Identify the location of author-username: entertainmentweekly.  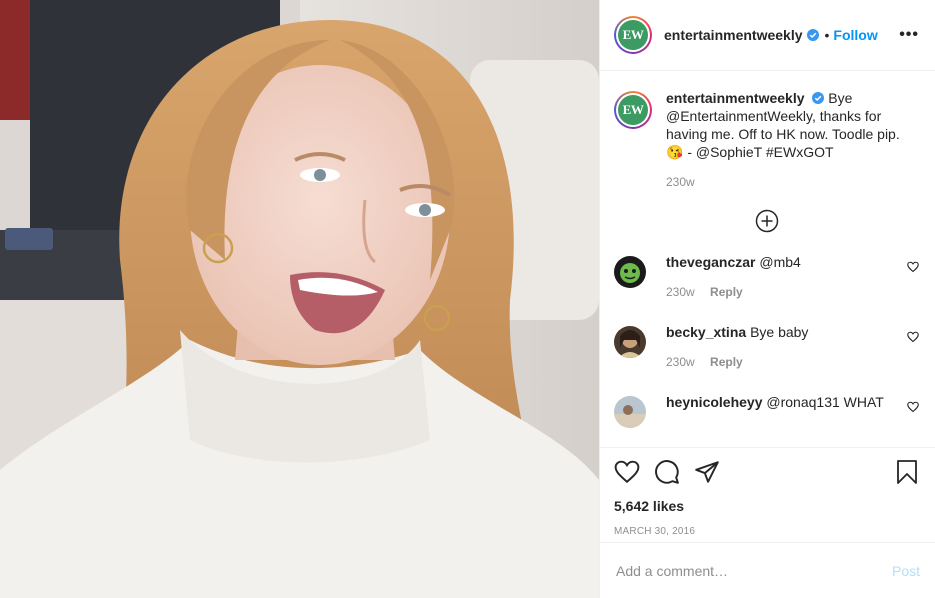
(733, 35).